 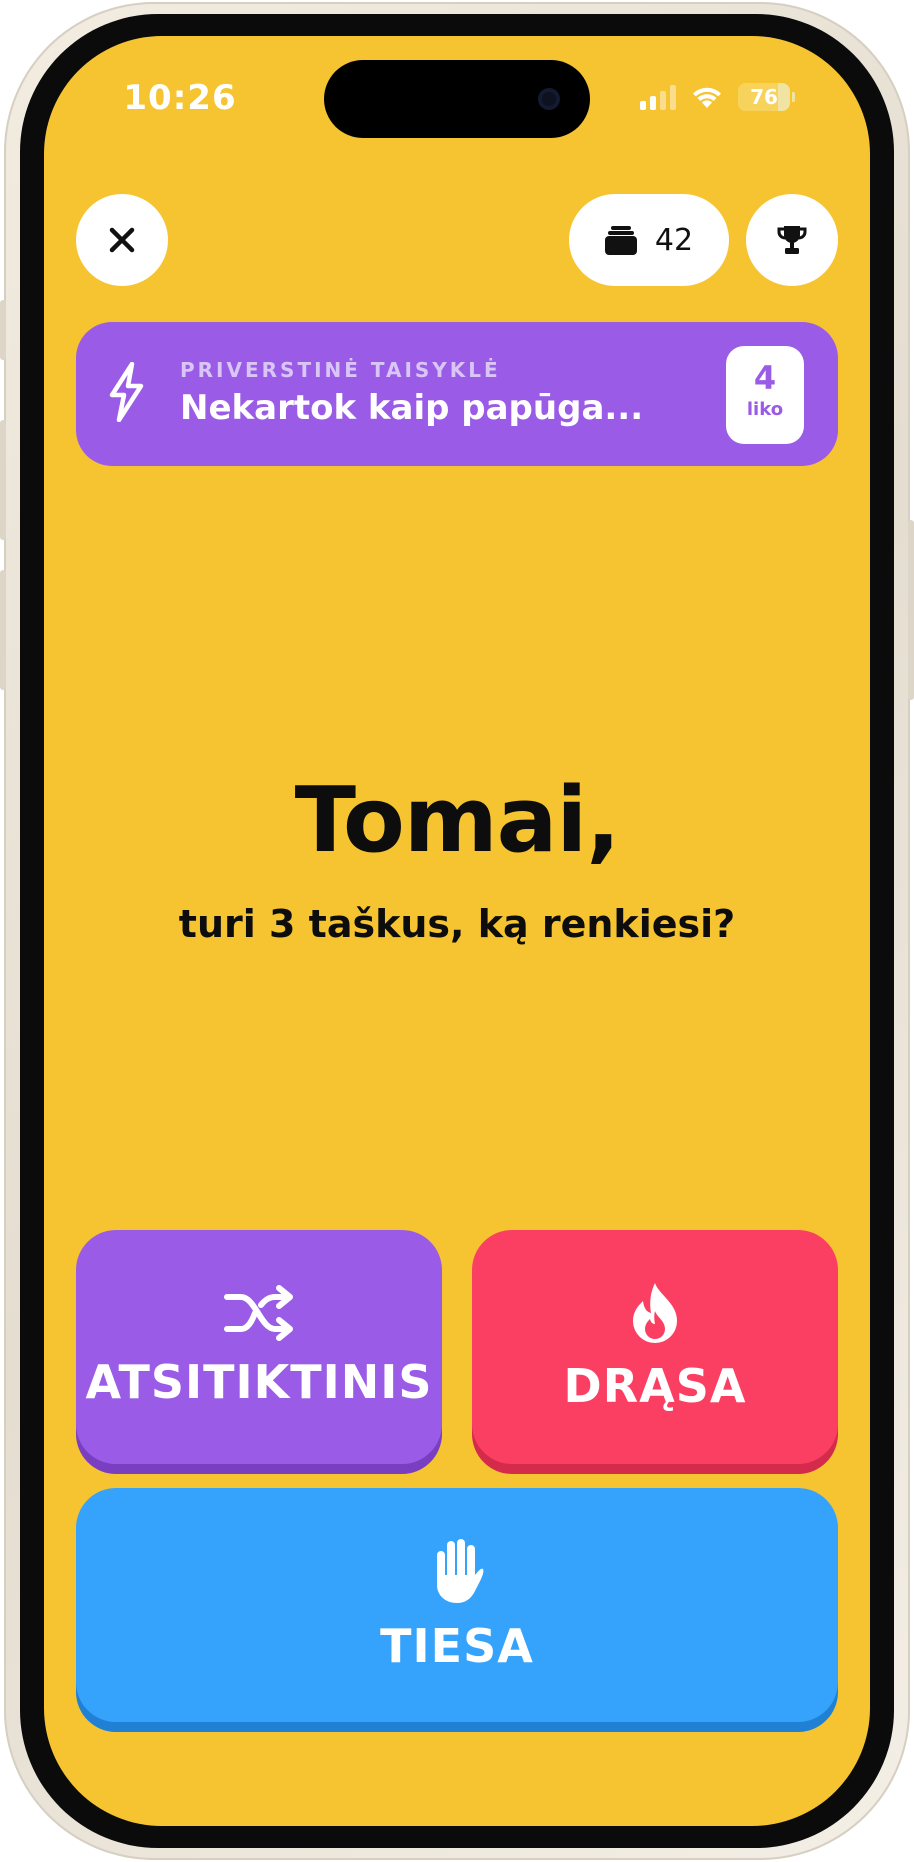 What do you see at coordinates (457, 1646) in the screenshot?
I see `truth-label: TIESA` at bounding box center [457, 1646].